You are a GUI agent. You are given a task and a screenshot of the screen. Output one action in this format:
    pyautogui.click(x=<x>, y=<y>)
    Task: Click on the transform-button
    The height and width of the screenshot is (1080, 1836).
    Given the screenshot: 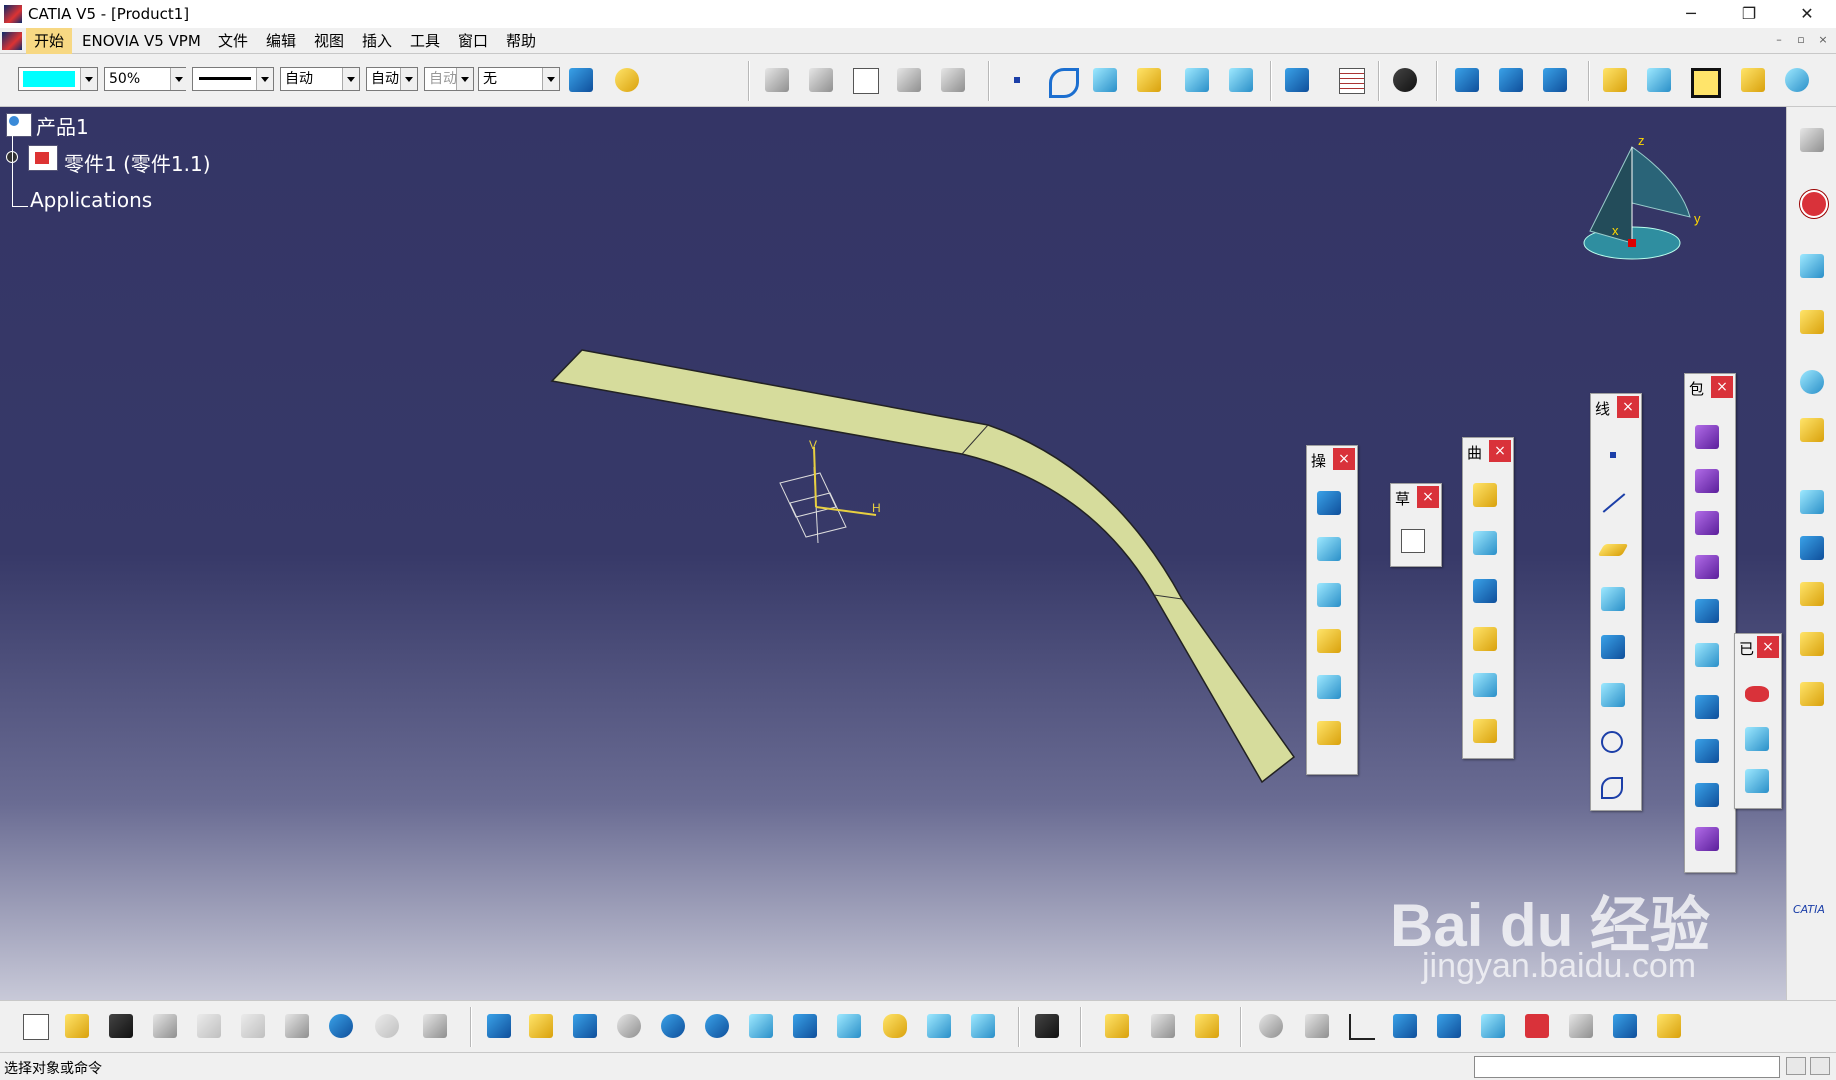 What is the action you would take?
    pyautogui.click(x=1812, y=502)
    